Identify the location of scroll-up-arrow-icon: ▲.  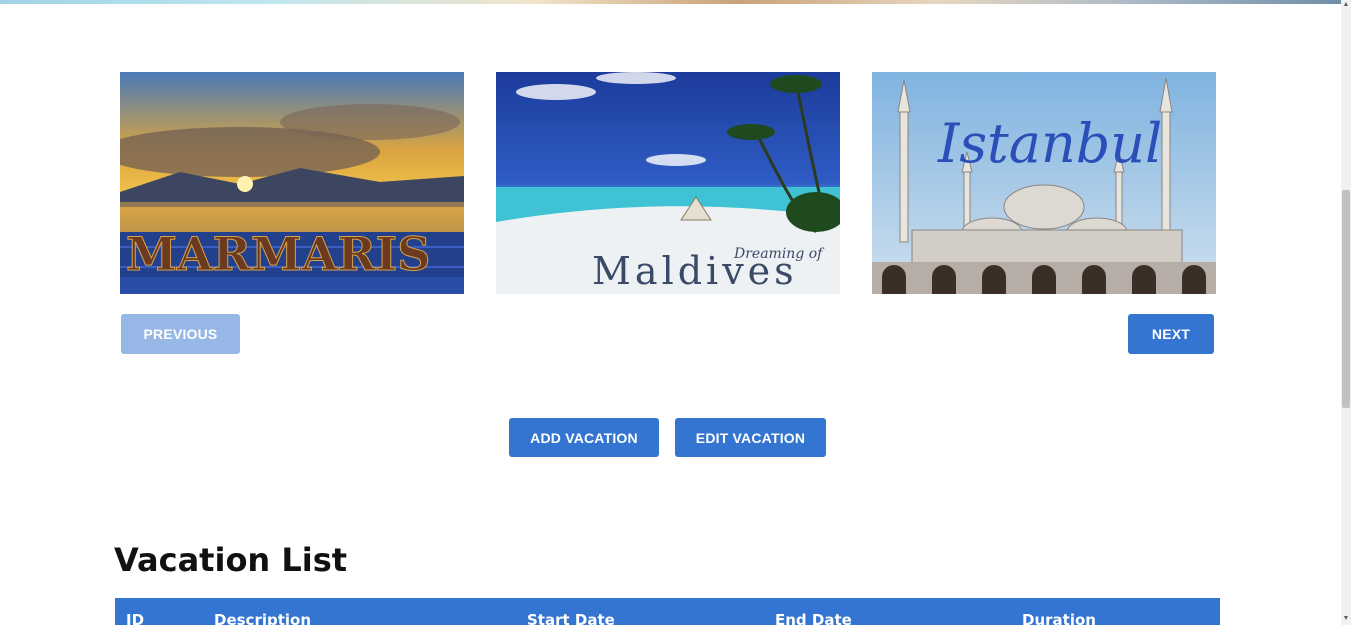
(1346, 5).